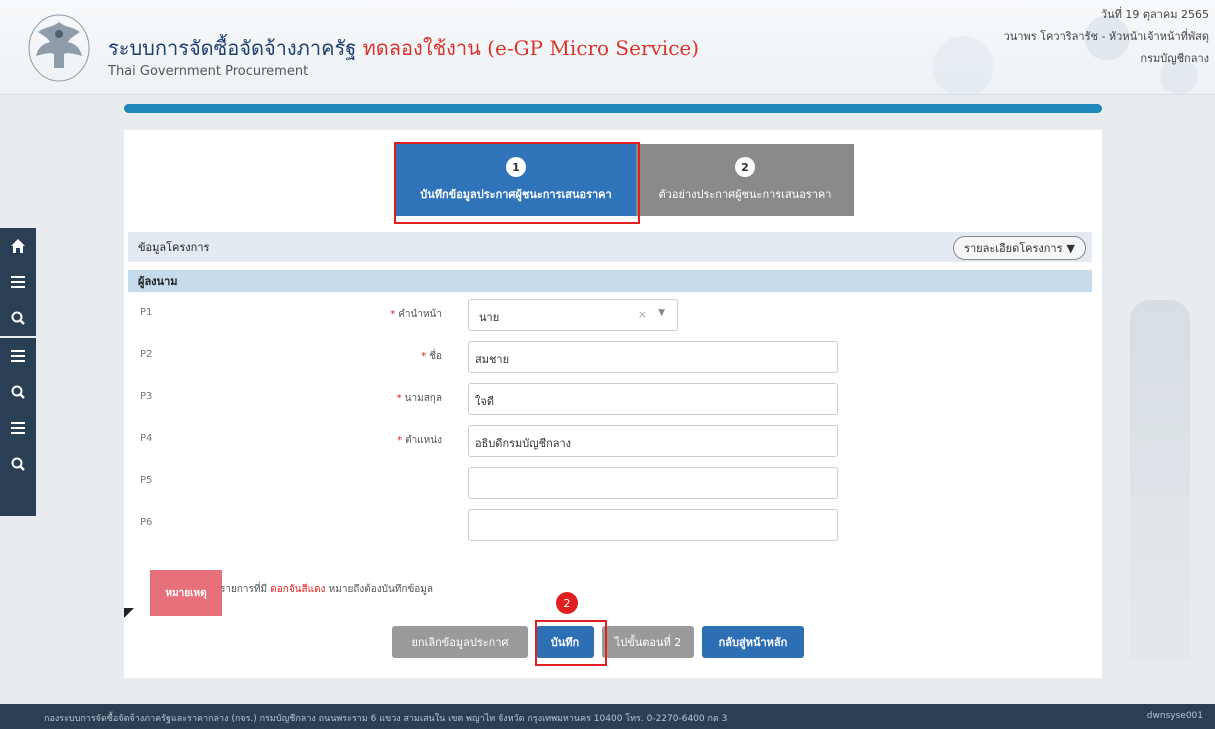 This screenshot has height=729, width=1215. Describe the element at coordinates (571, 643) in the screenshot. I see `save-highlight-box` at that location.